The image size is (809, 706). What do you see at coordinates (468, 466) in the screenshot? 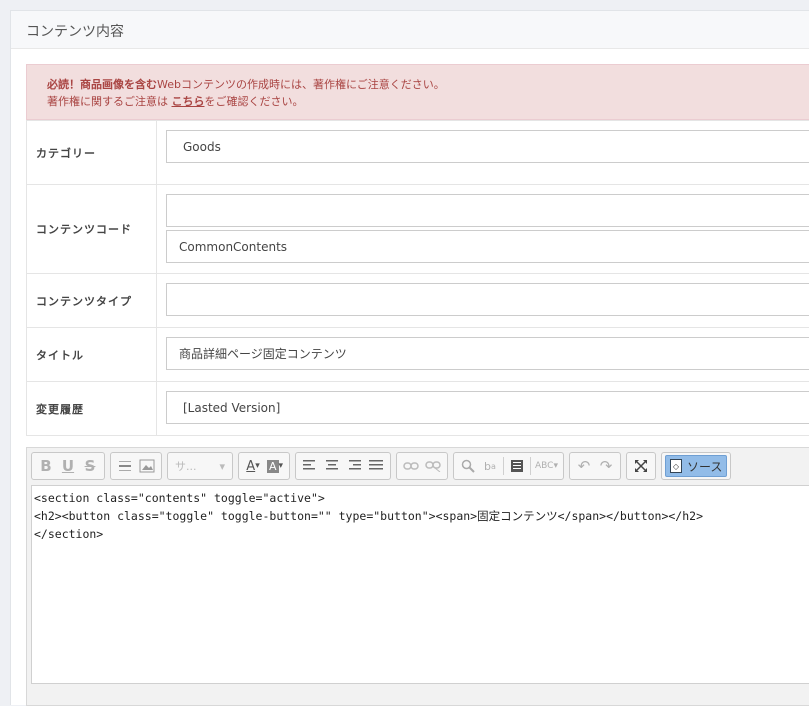
I see `search-icon` at bounding box center [468, 466].